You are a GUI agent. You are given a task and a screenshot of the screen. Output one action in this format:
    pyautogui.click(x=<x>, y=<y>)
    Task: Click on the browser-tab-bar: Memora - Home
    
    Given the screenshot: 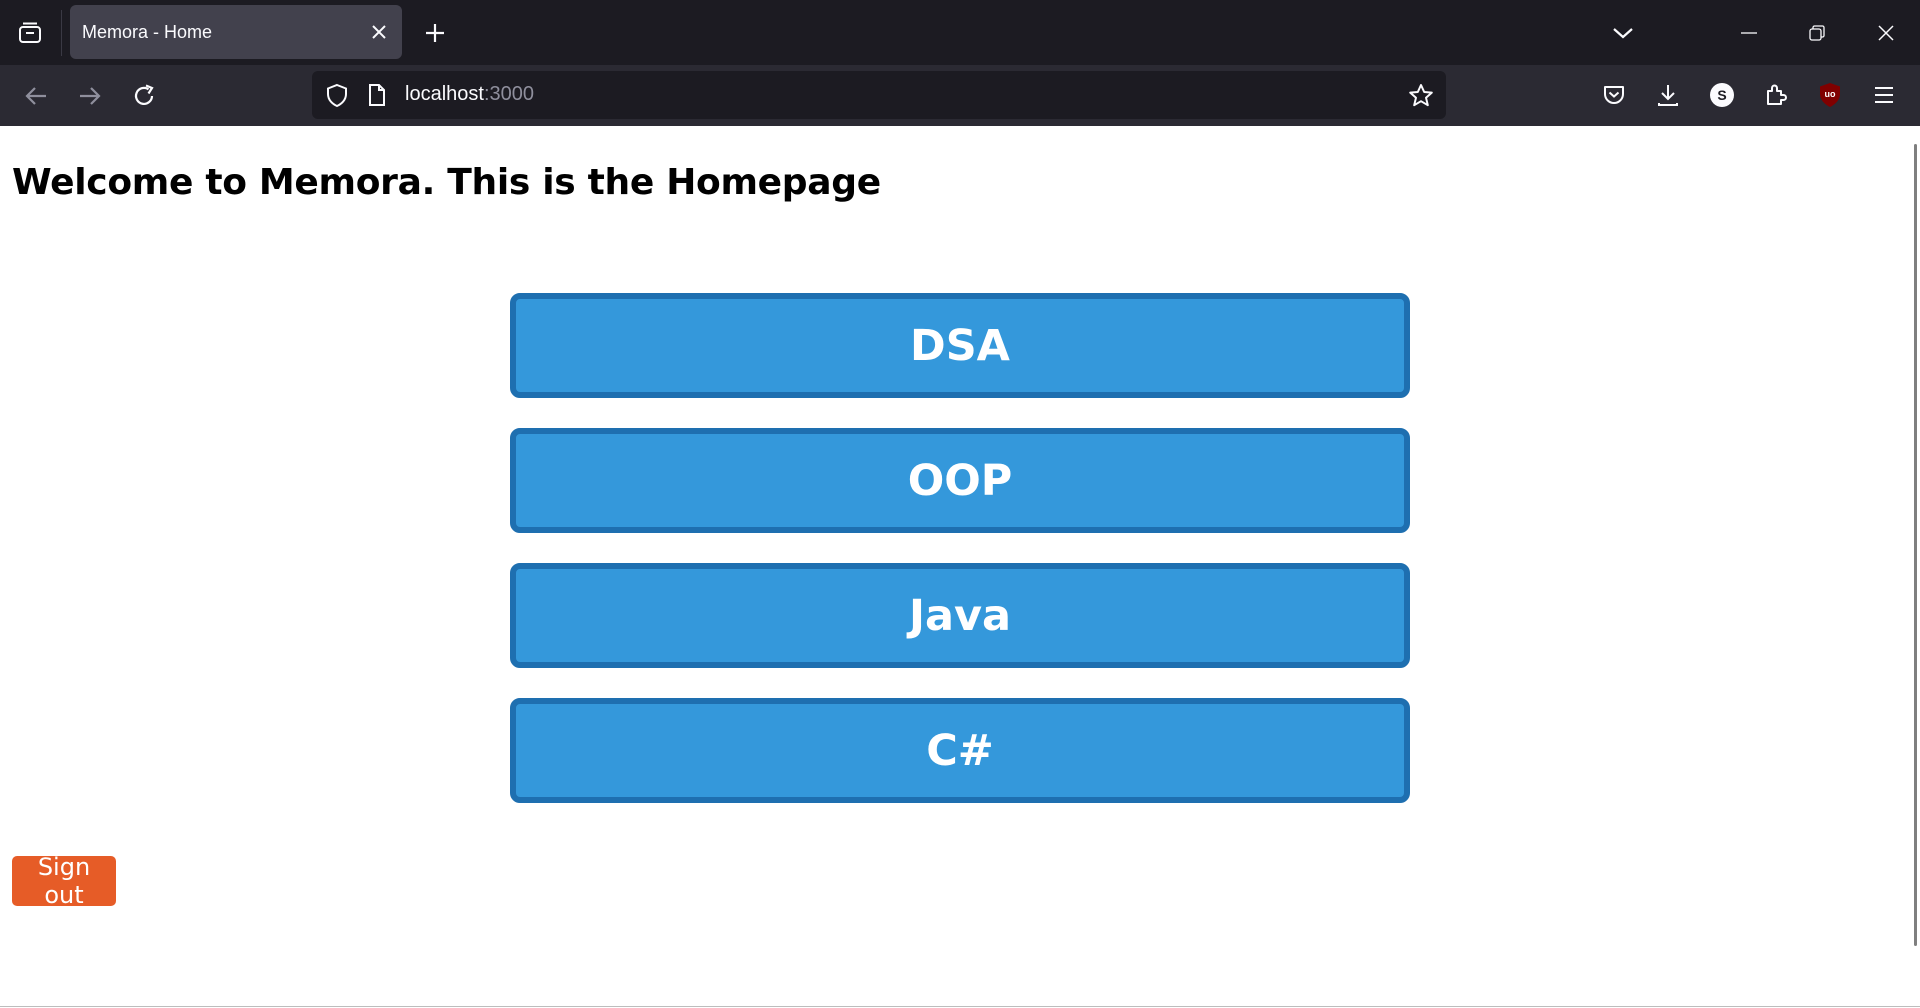 What is the action you would take?
    pyautogui.click(x=960, y=32)
    